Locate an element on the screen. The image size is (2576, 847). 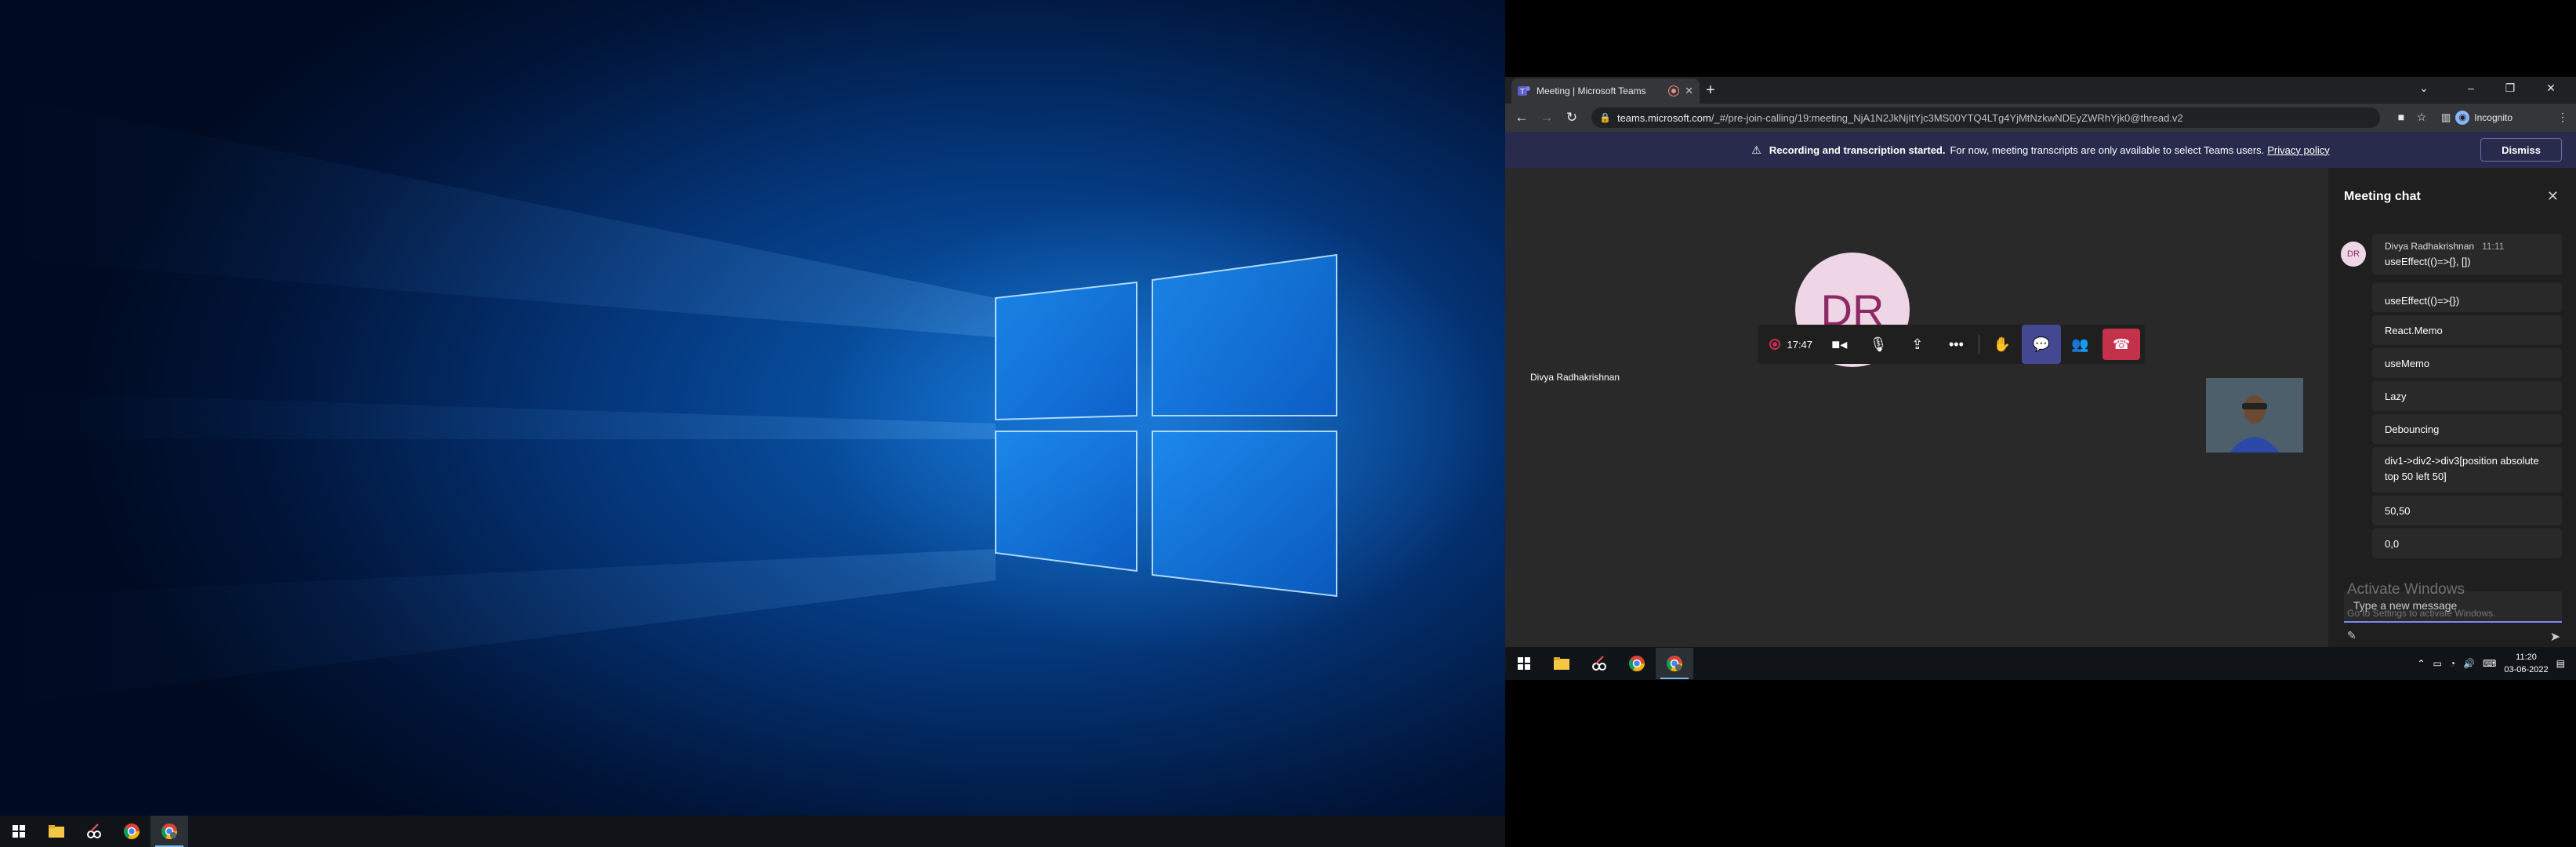
minimize-button: – is located at coordinates (2471, 88).